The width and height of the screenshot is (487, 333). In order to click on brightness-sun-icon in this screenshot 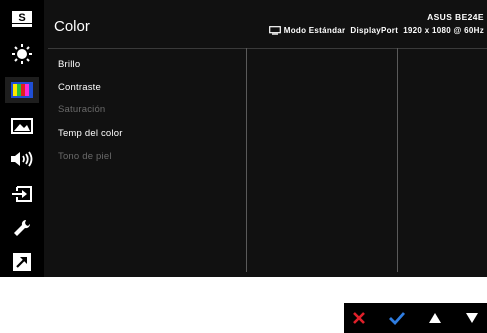, I will do `click(22, 54)`.